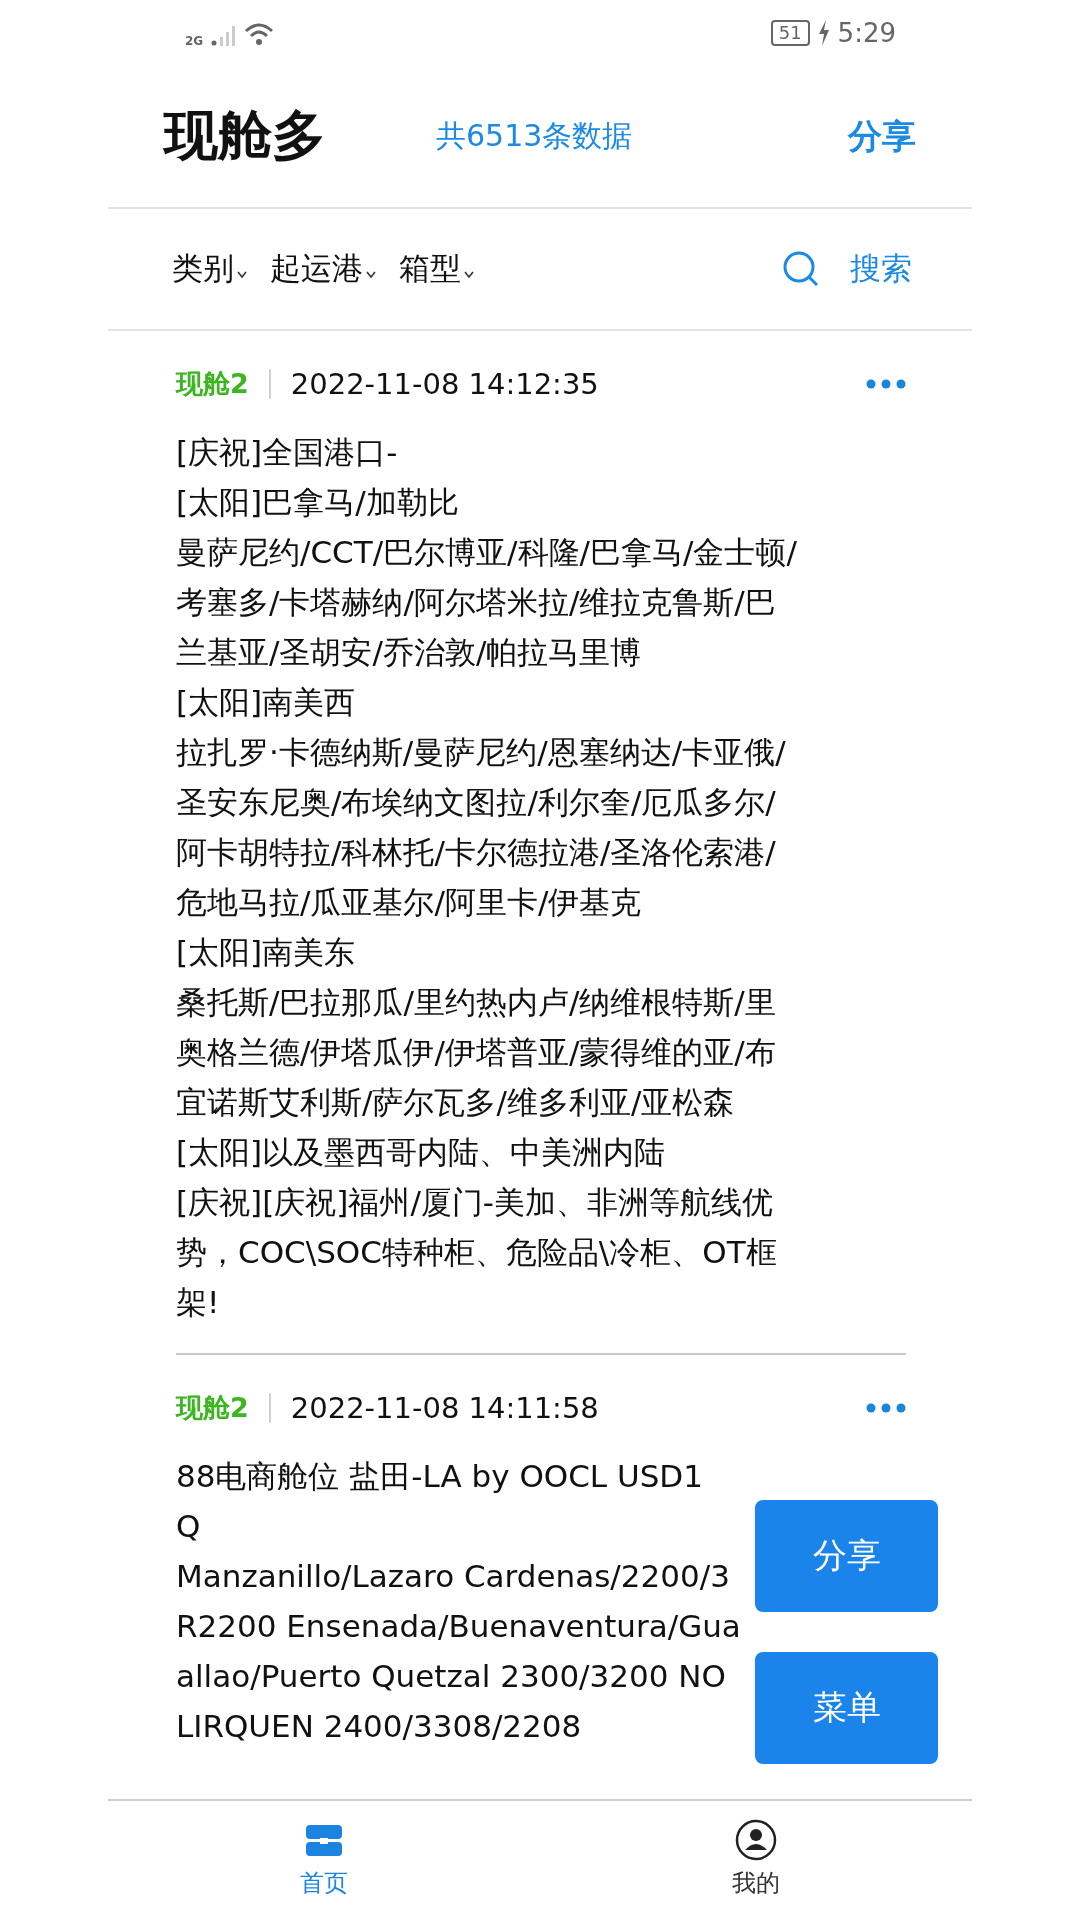 This screenshot has width=1080, height=1920. What do you see at coordinates (188, 1526) in the screenshot?
I see `post-text: Q` at bounding box center [188, 1526].